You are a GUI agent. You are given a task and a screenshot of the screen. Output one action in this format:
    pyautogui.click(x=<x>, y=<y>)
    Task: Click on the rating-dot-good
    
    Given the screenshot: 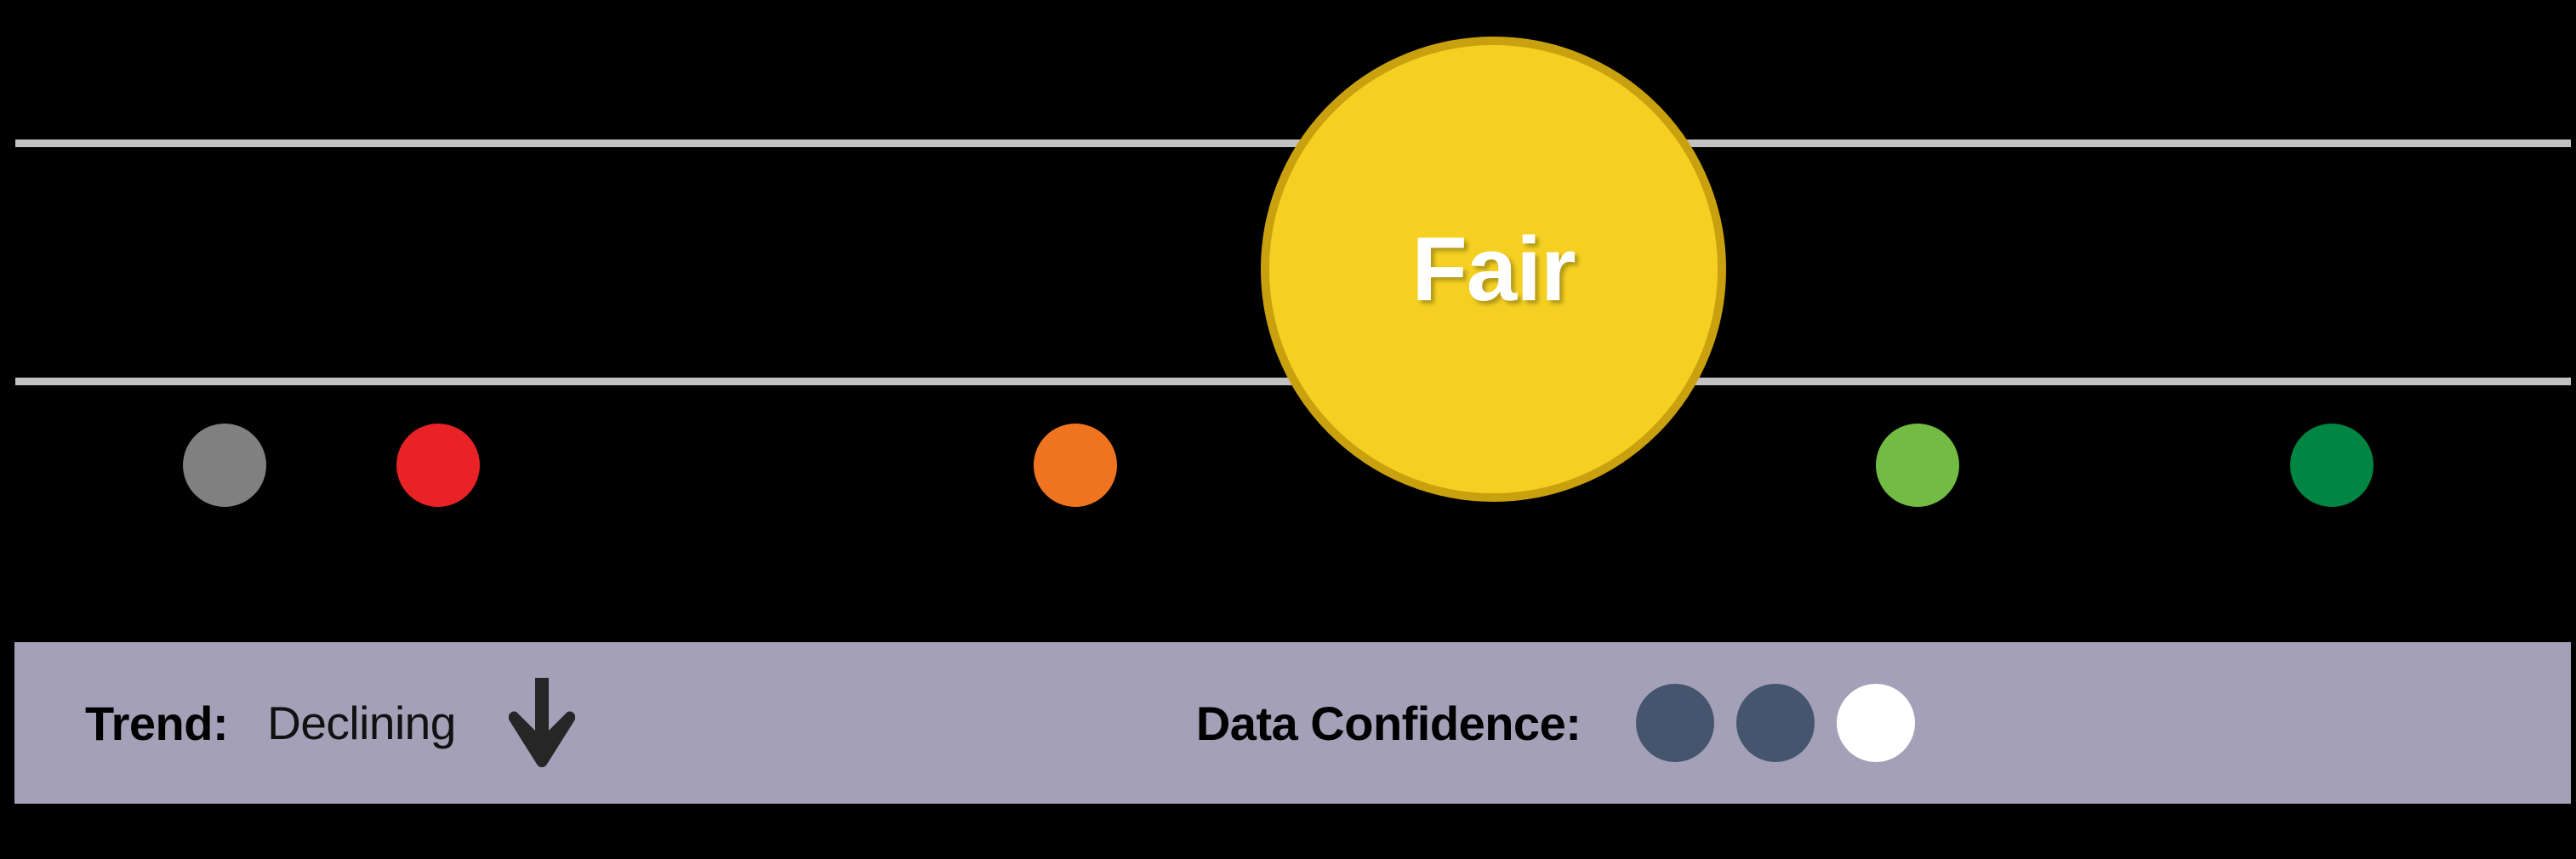 What is the action you would take?
    pyautogui.click(x=1918, y=465)
    